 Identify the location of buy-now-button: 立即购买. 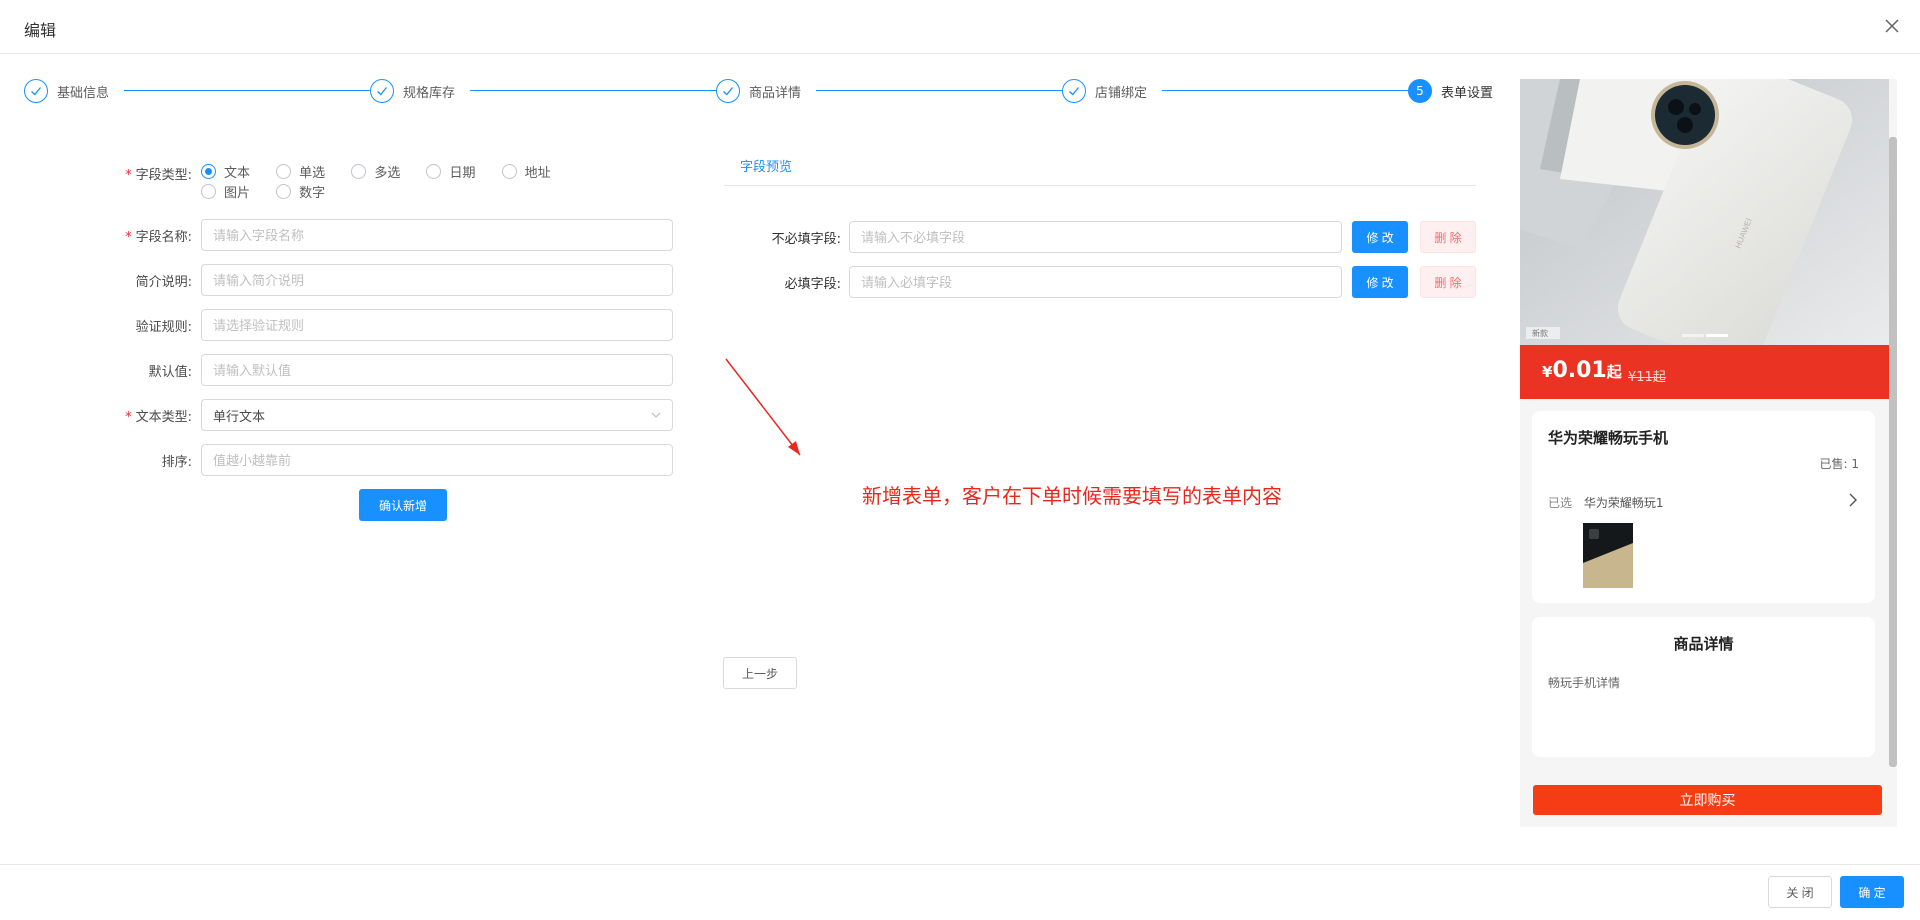
(1707, 800).